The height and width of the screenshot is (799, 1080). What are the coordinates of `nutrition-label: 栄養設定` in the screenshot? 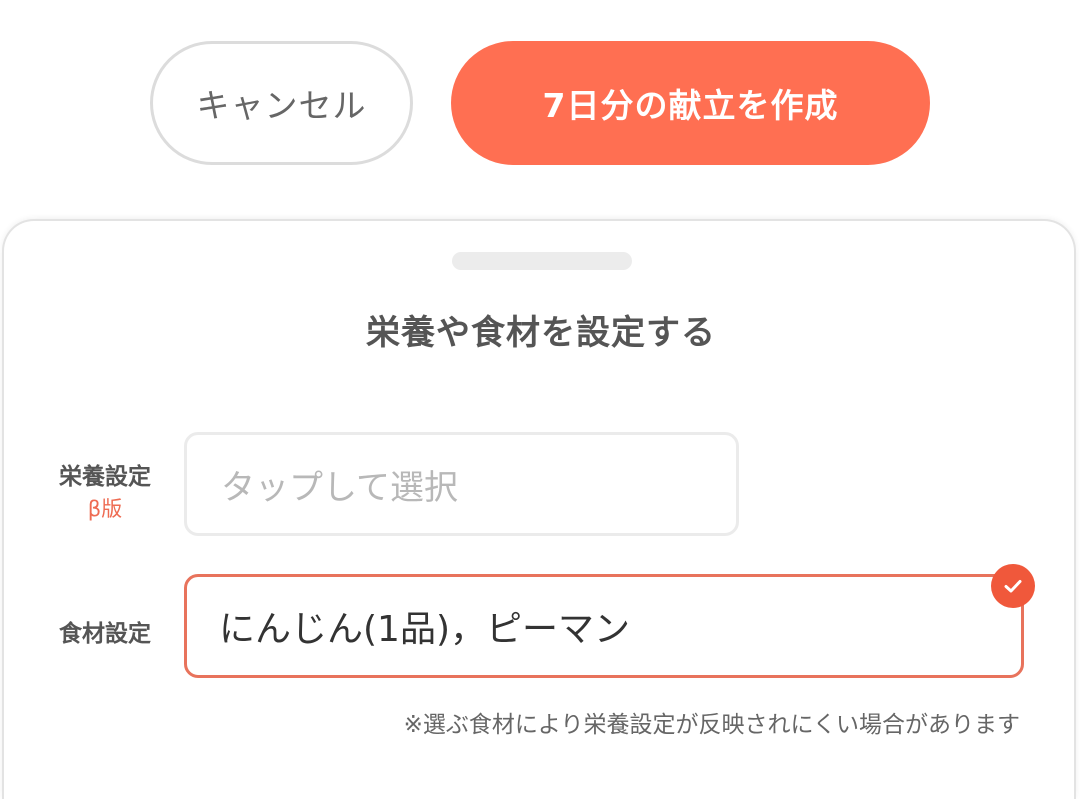 It's located at (105, 477).